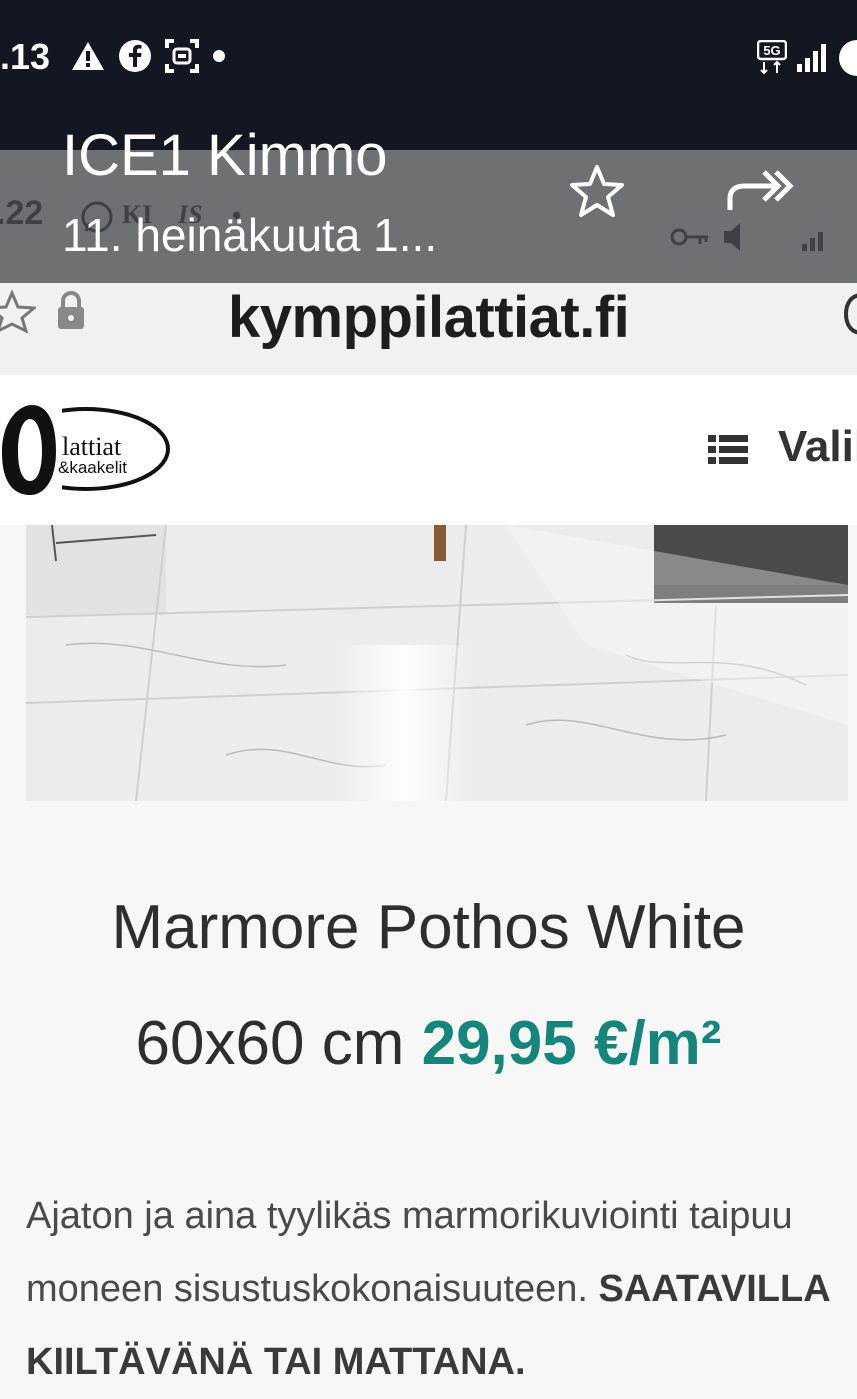 The height and width of the screenshot is (1399, 857). What do you see at coordinates (597, 191) in the screenshot?
I see `star-icon` at bounding box center [597, 191].